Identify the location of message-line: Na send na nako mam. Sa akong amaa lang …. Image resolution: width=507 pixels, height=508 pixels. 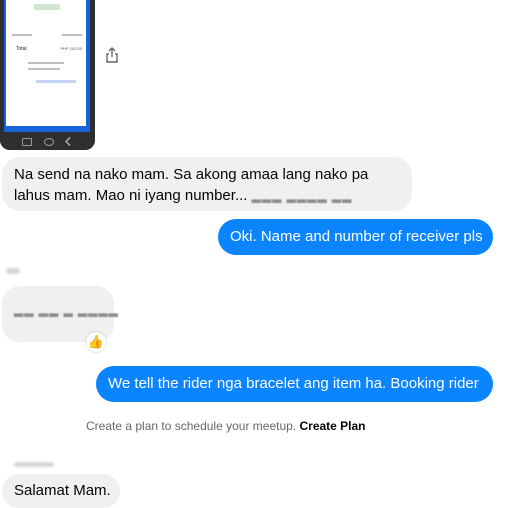
(191, 174).